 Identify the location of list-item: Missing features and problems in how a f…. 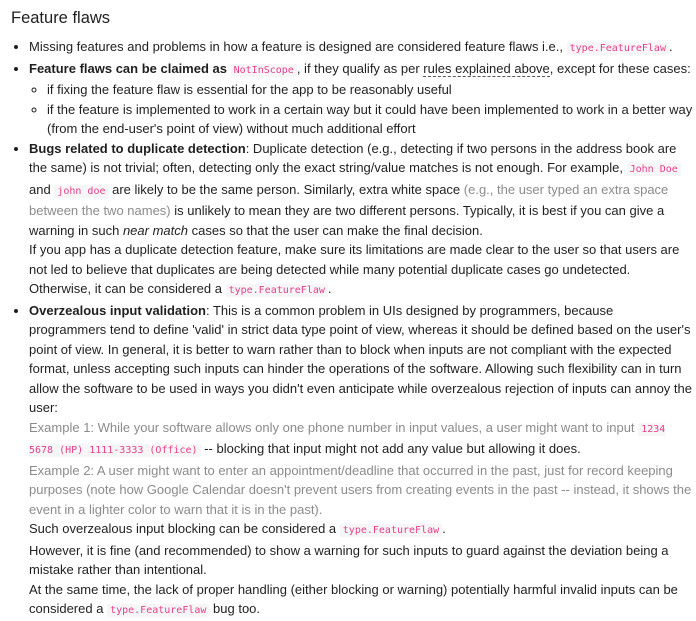
(361, 48).